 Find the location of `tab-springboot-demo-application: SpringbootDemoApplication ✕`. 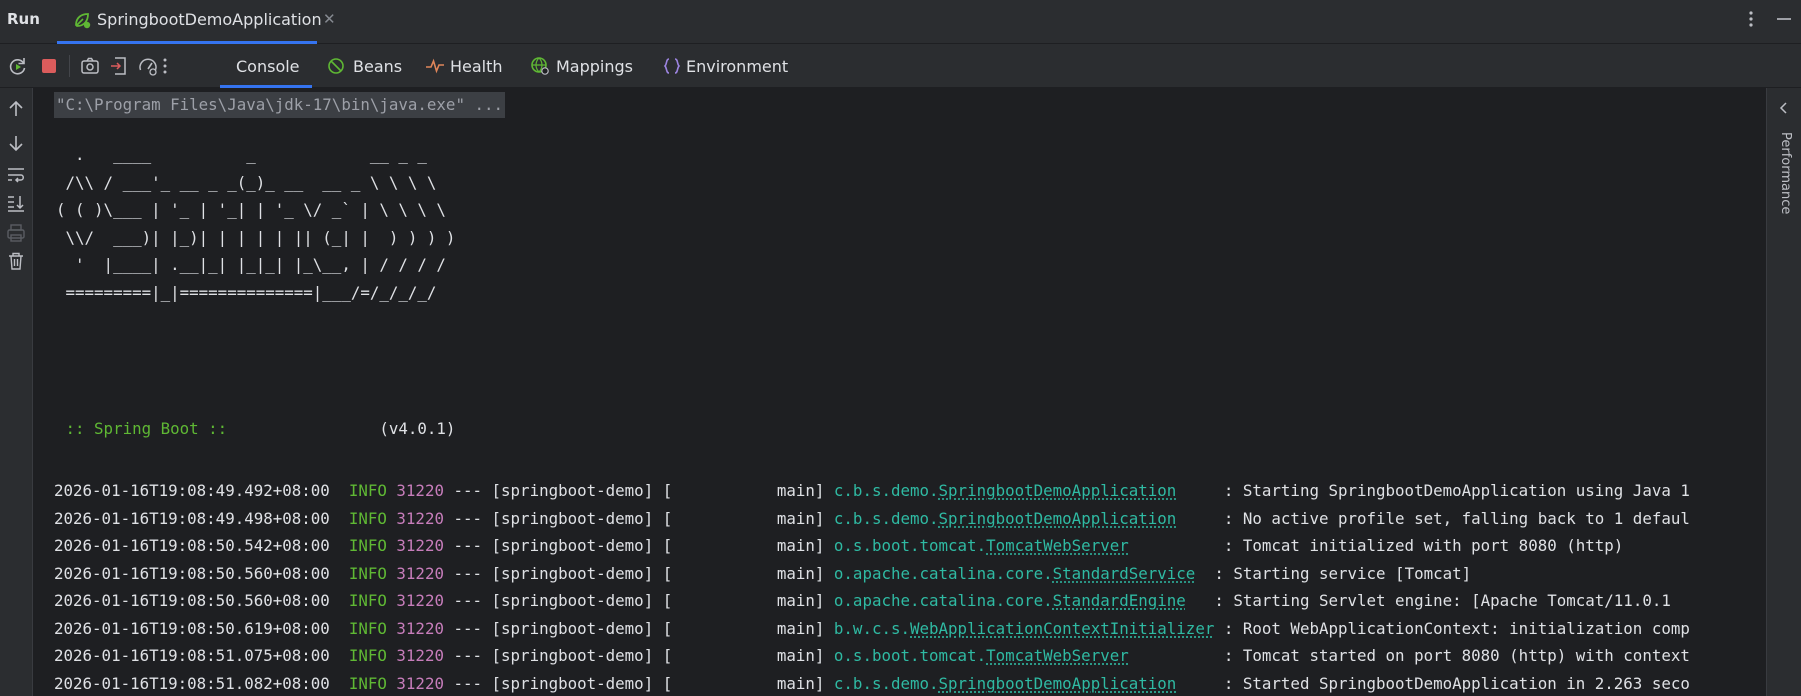

tab-springboot-demo-application: SpringbootDemoApplication ✕ is located at coordinates (196, 22).